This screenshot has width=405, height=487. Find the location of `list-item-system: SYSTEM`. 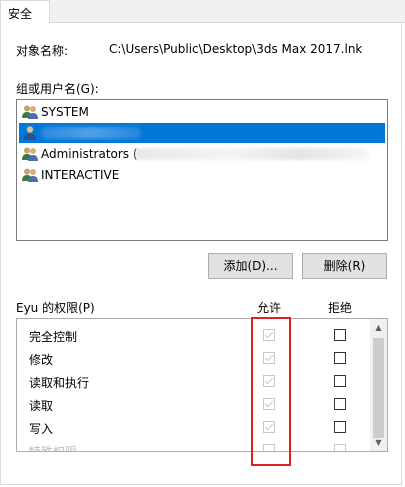

list-item-system: SYSTEM is located at coordinates (202, 112).